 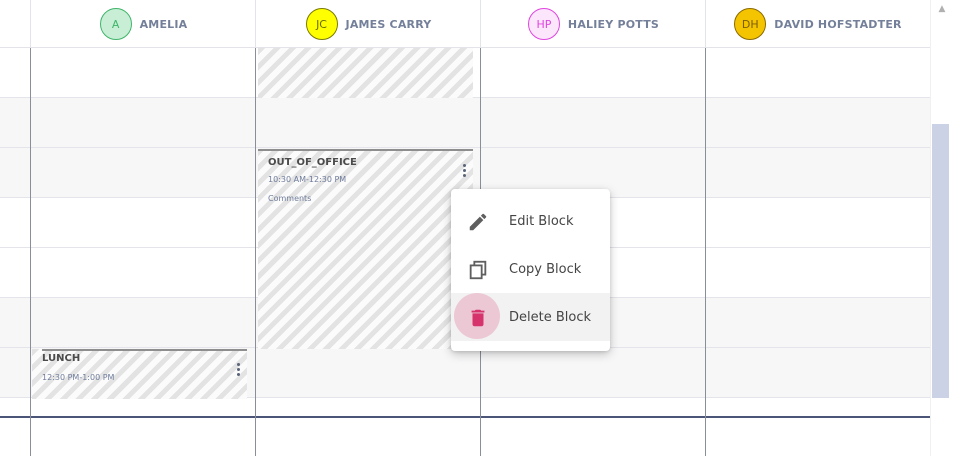 What do you see at coordinates (478, 270) in the screenshot?
I see `copy-icon` at bounding box center [478, 270].